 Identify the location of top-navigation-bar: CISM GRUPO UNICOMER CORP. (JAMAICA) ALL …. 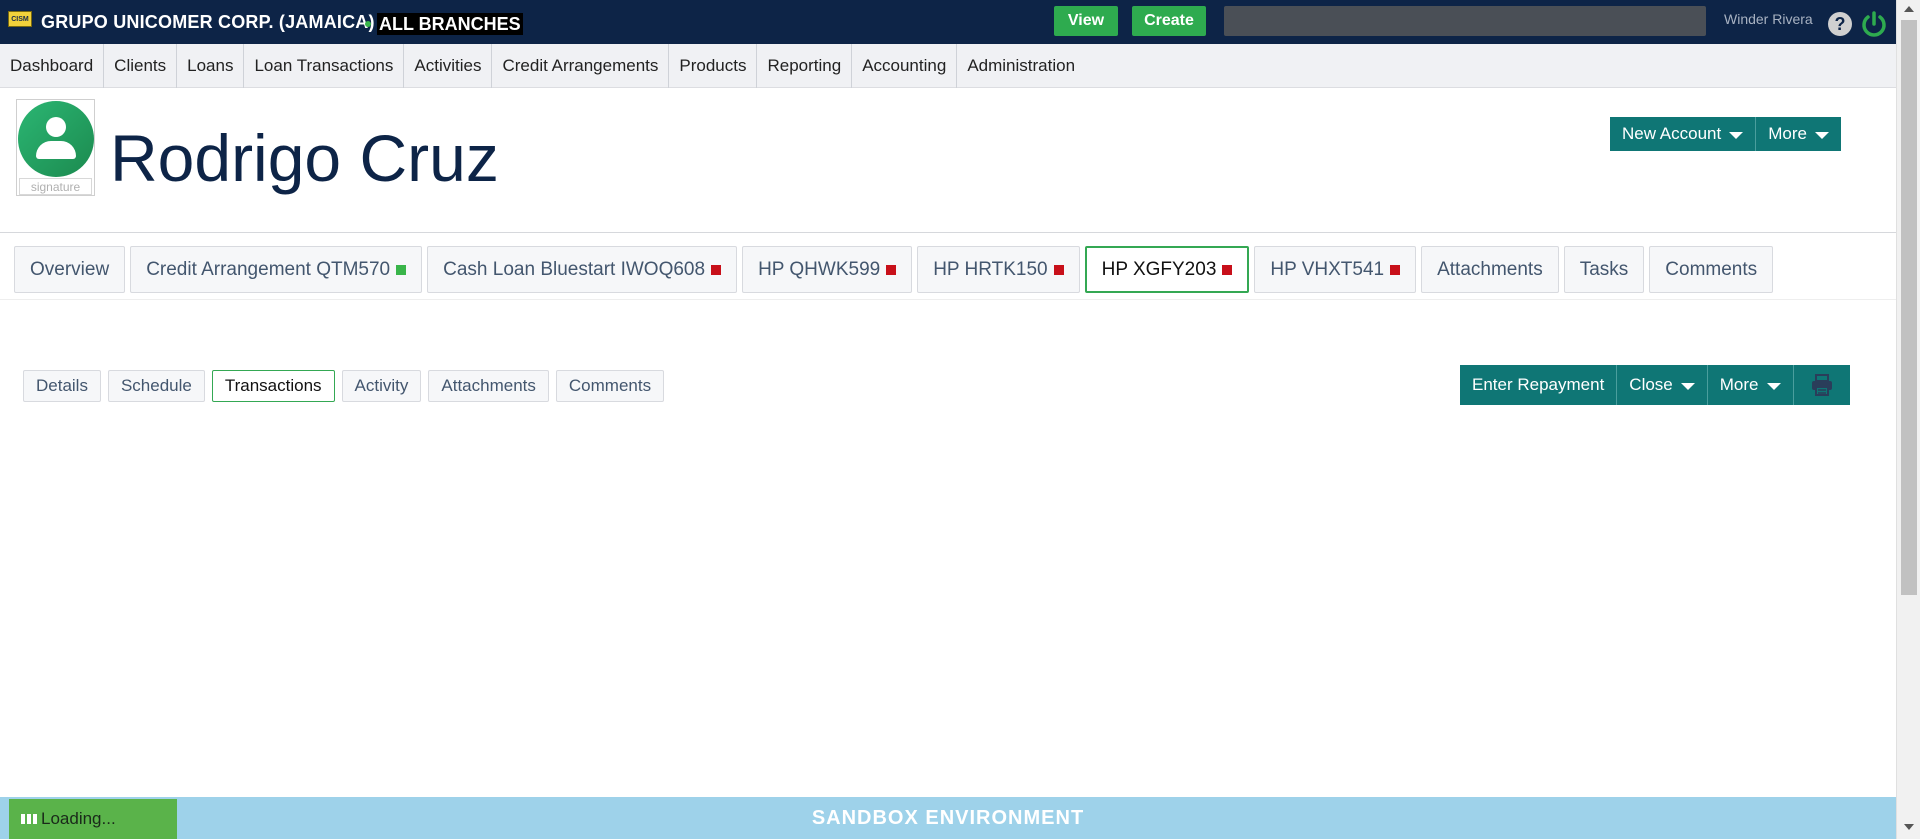
(948, 22).